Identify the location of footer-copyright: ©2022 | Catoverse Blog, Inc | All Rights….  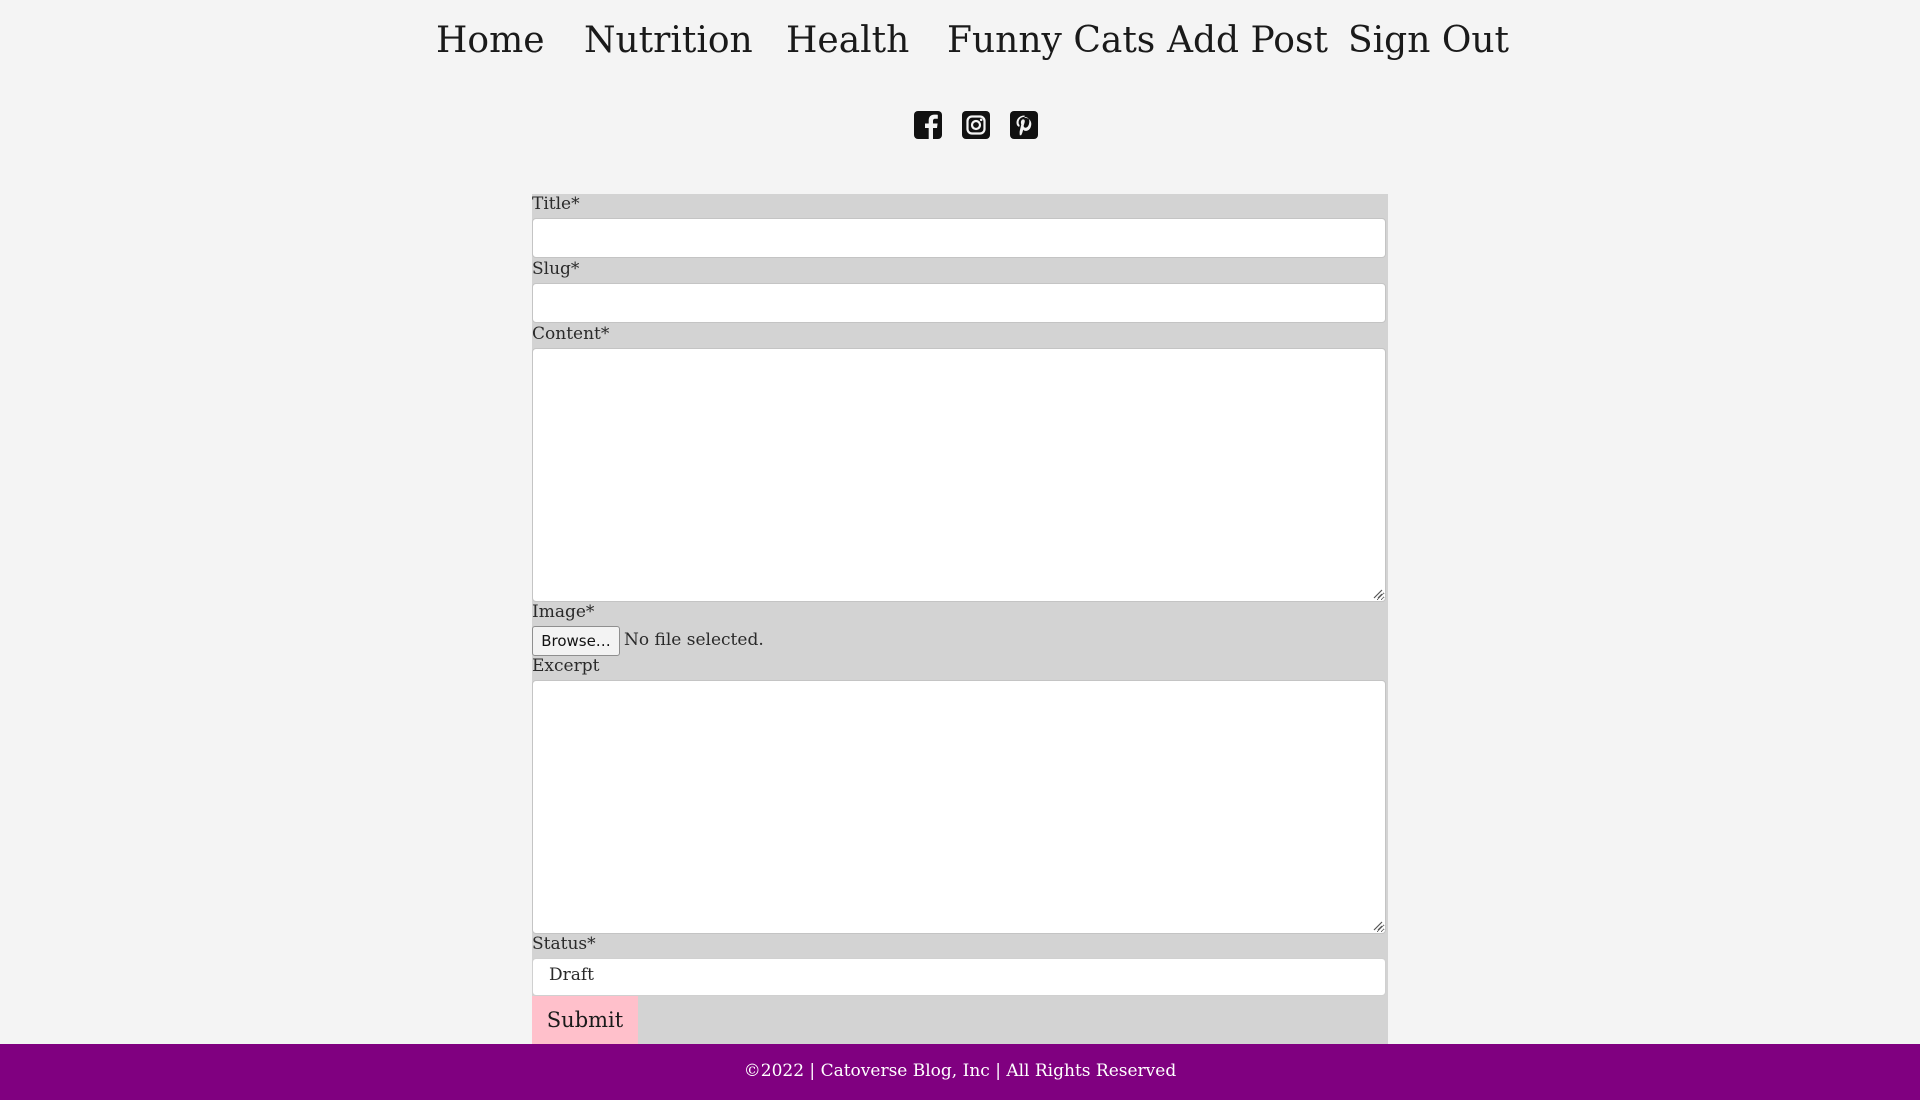
(960, 1071).